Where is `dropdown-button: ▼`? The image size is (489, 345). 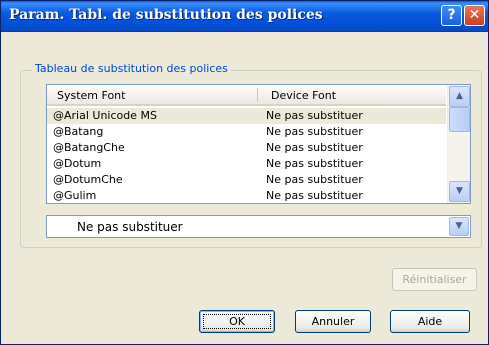 dropdown-button: ▼ is located at coordinates (459, 226).